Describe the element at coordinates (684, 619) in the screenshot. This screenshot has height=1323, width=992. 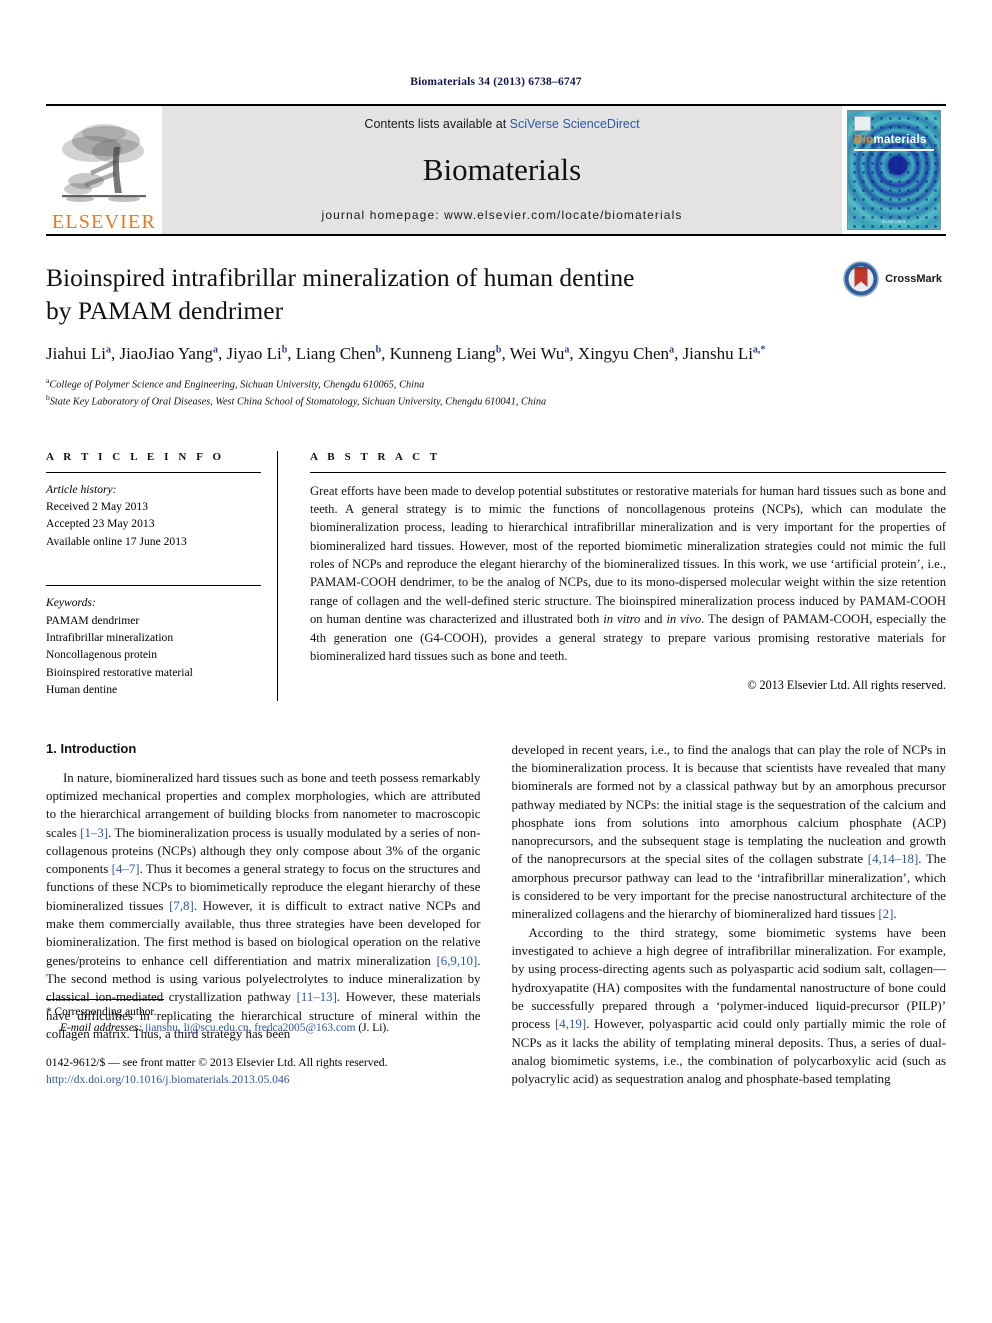
I see `abstract-italic-in-vivo: in vivo` at that location.